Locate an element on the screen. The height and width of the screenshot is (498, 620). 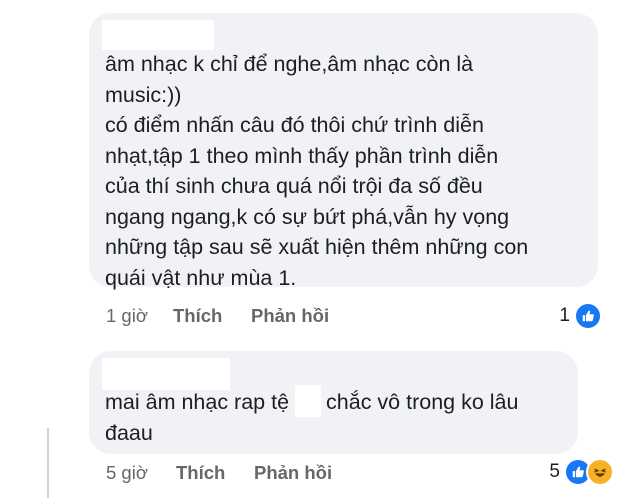
reaction-count: 5 is located at coordinates (554, 471).